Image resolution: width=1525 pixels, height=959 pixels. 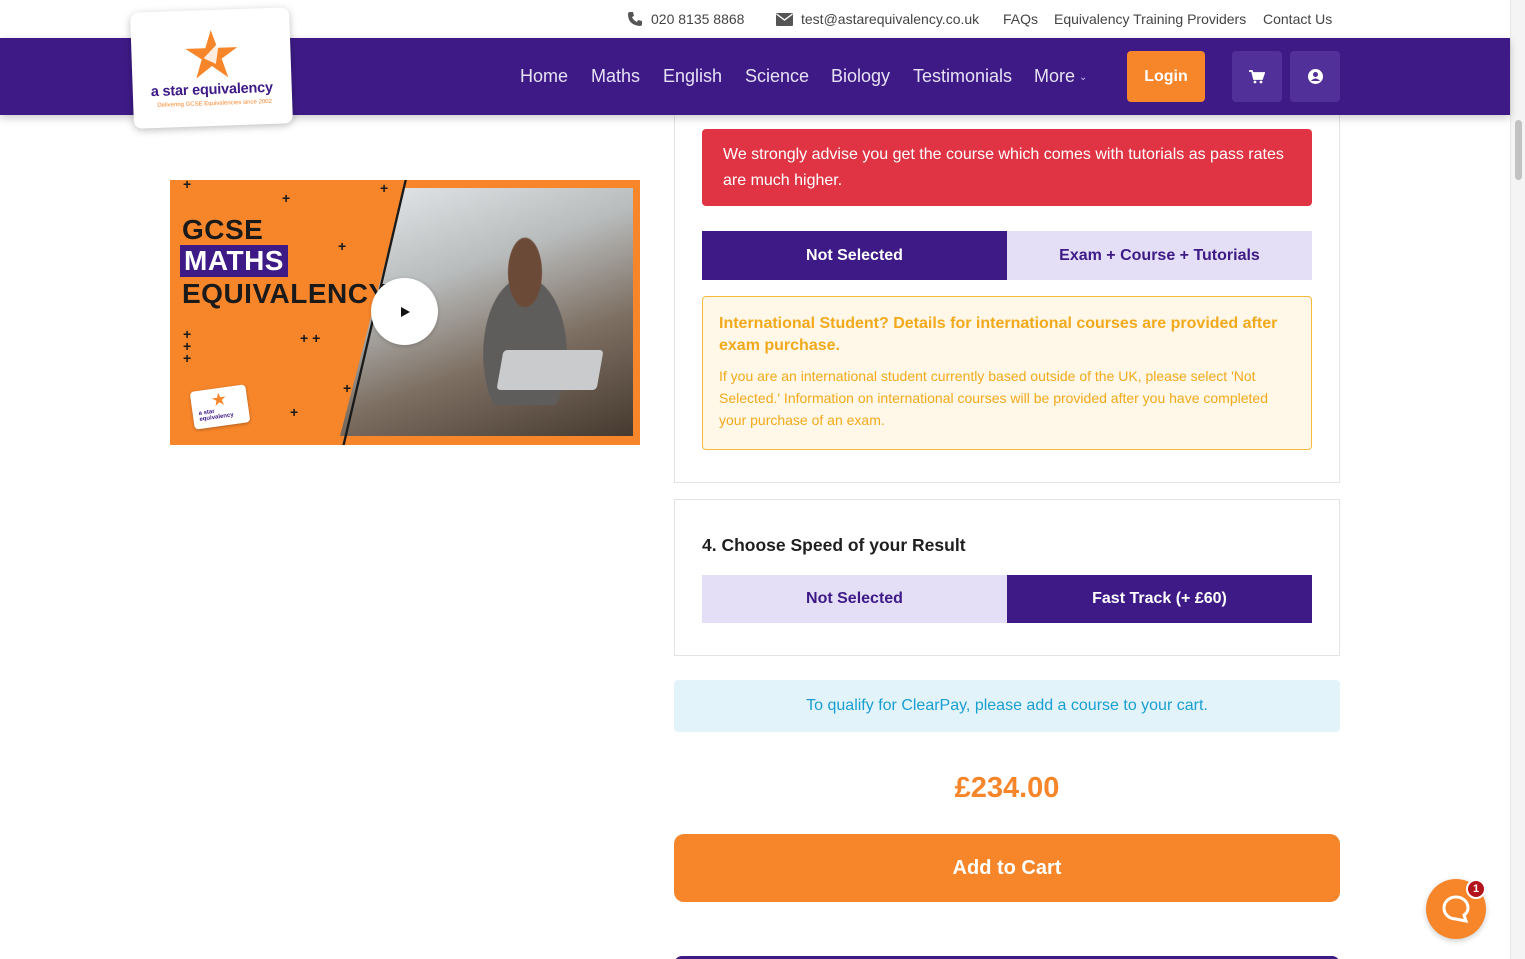 I want to click on video-title-line2: MATHS, so click(x=234, y=261).